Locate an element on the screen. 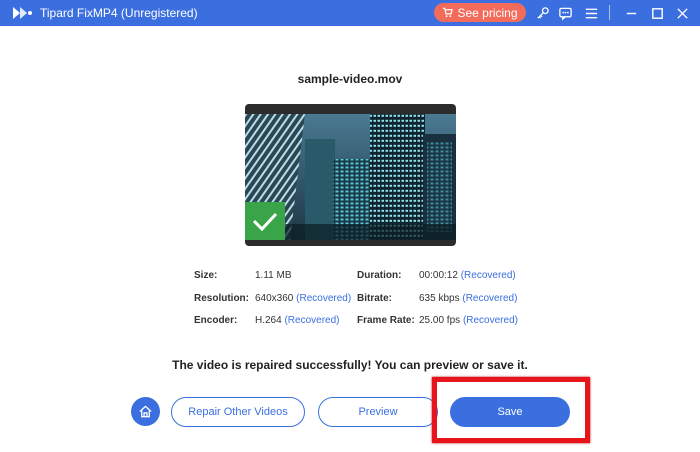 Image resolution: width=700 pixels, height=452 pixels. save-highlight-box is located at coordinates (511, 410).